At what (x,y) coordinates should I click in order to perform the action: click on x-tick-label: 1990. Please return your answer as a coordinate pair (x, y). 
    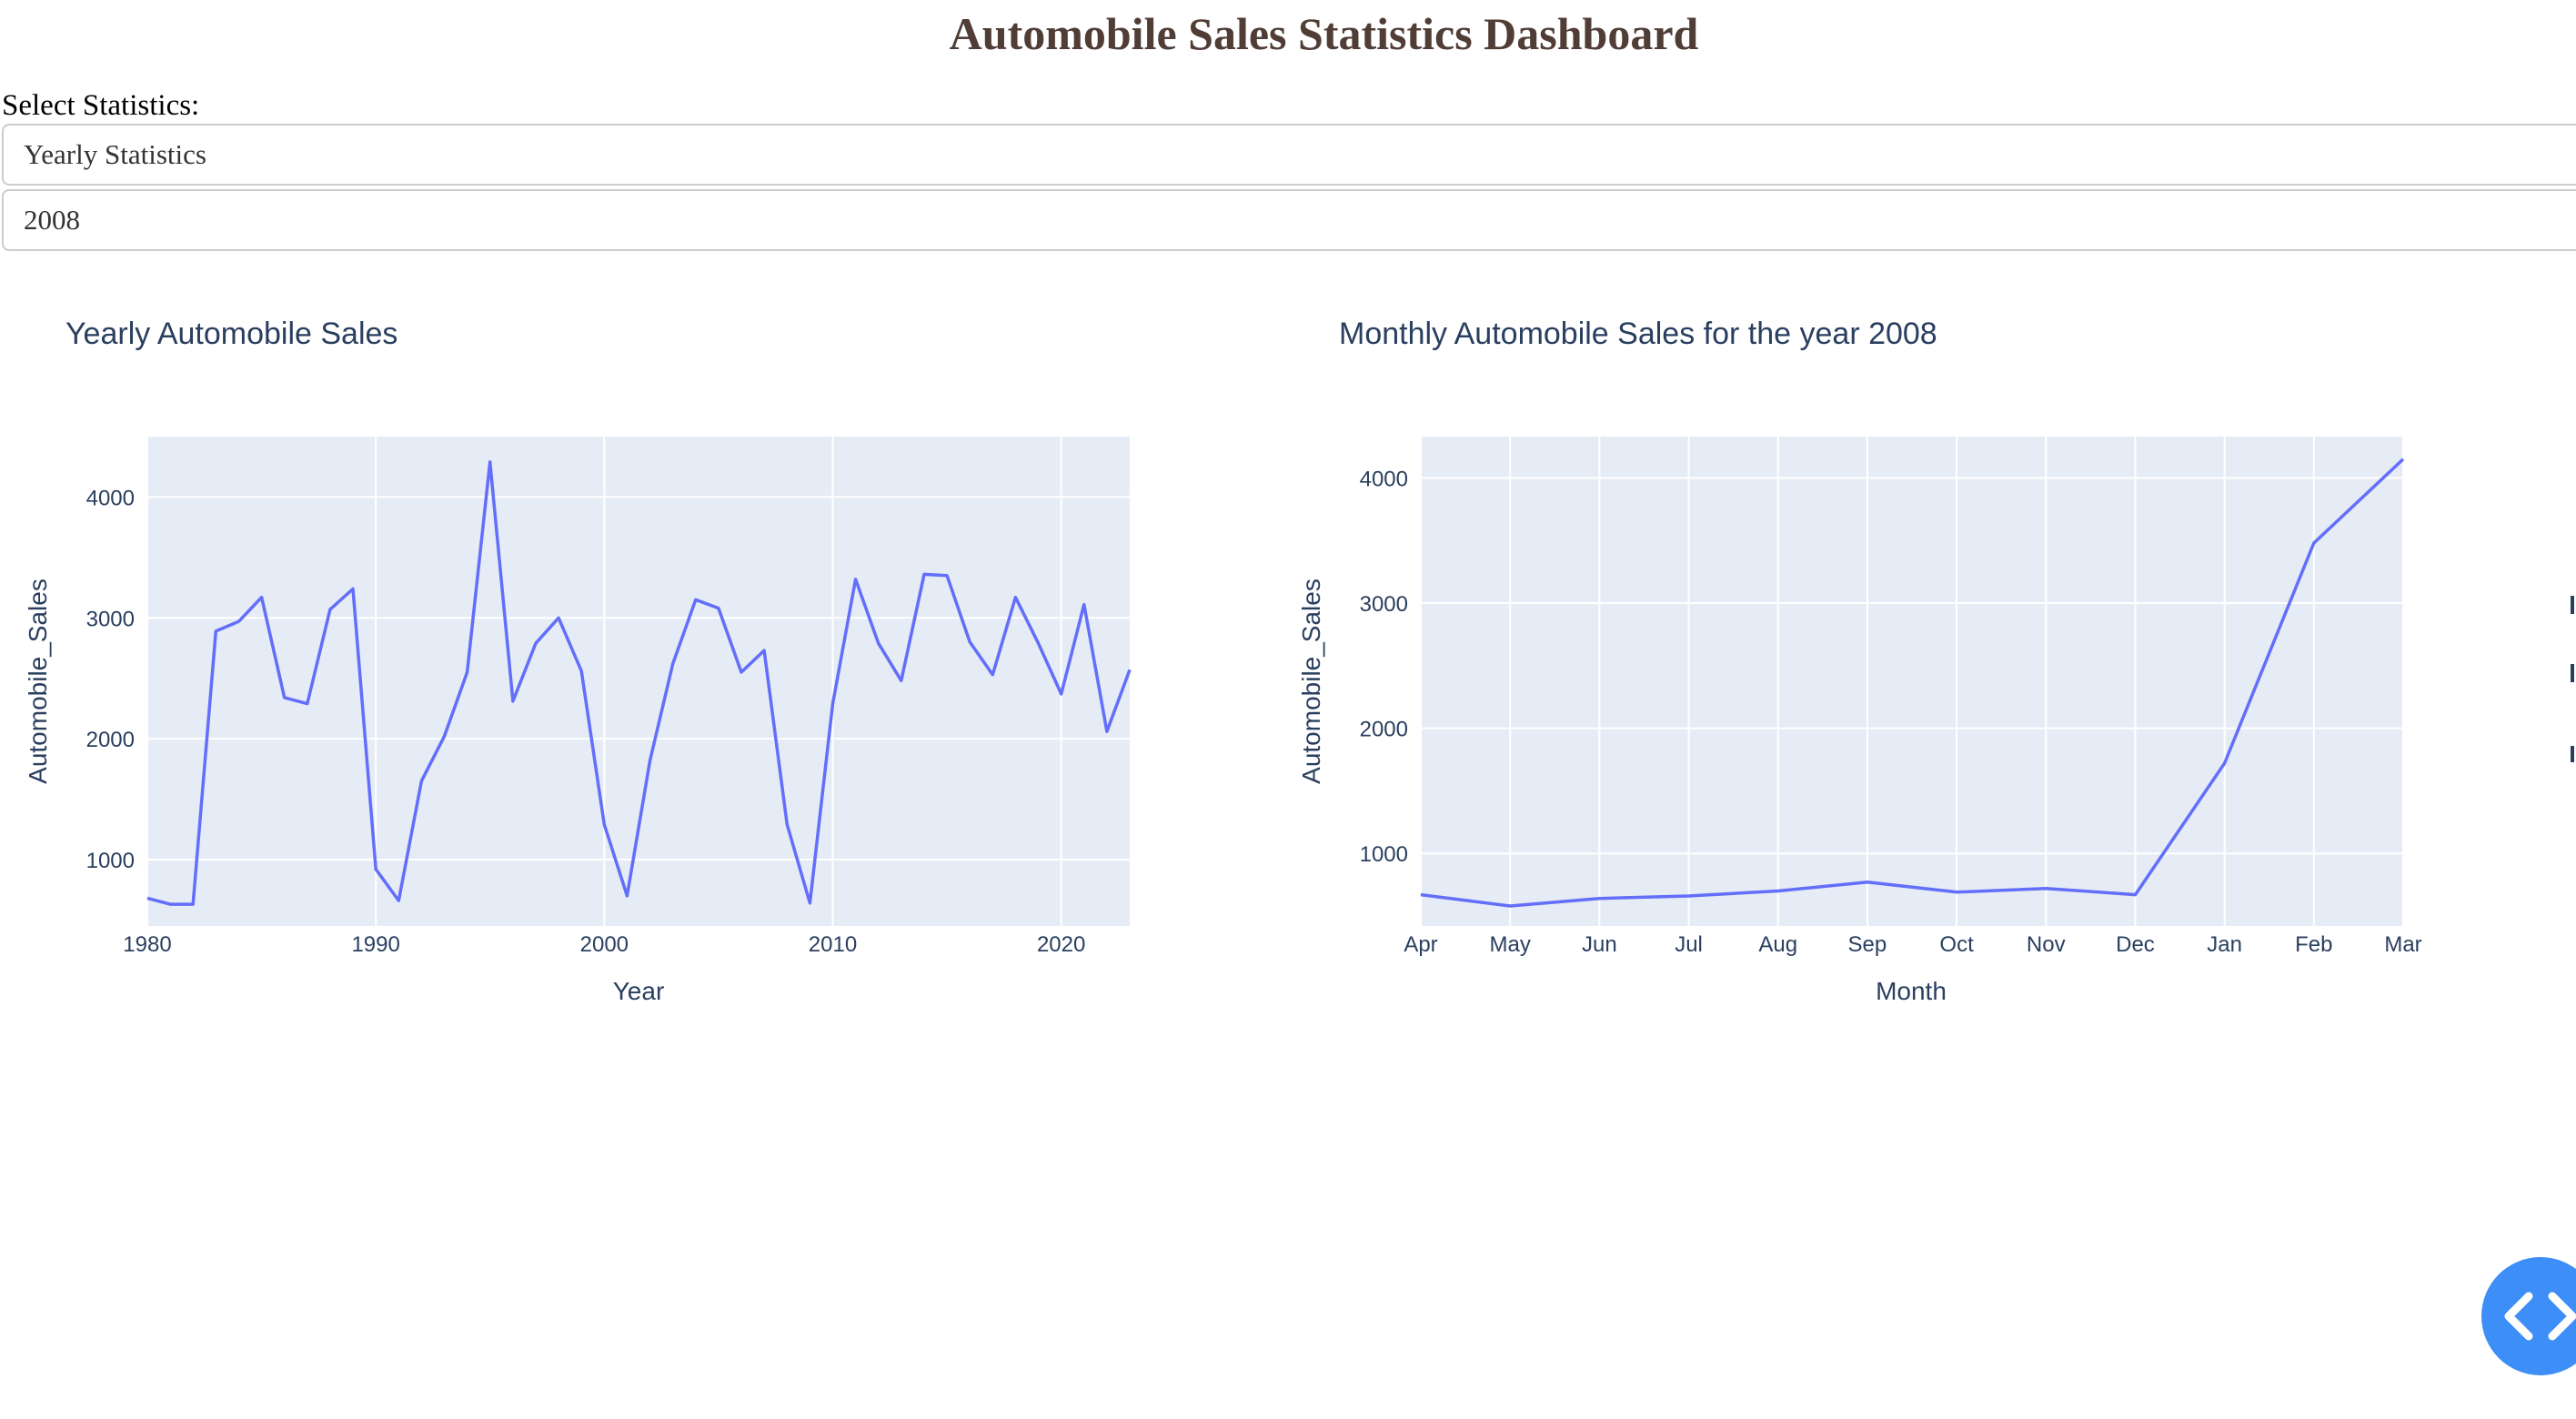
    Looking at the image, I should click on (375, 944).